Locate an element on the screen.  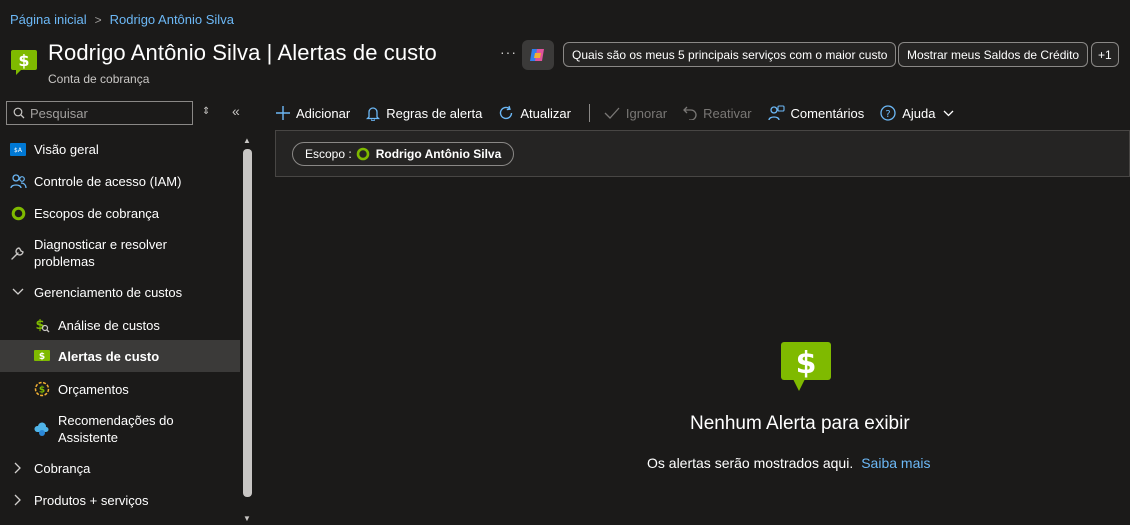
scope-filter-pill: Escopo : Rodrigo Antônio Silva is located at coordinates (403, 154).